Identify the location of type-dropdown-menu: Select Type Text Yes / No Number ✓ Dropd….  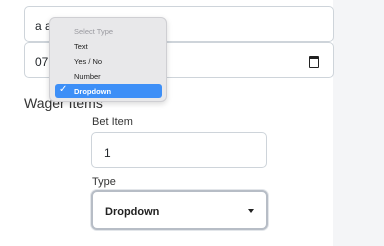
(108, 59).